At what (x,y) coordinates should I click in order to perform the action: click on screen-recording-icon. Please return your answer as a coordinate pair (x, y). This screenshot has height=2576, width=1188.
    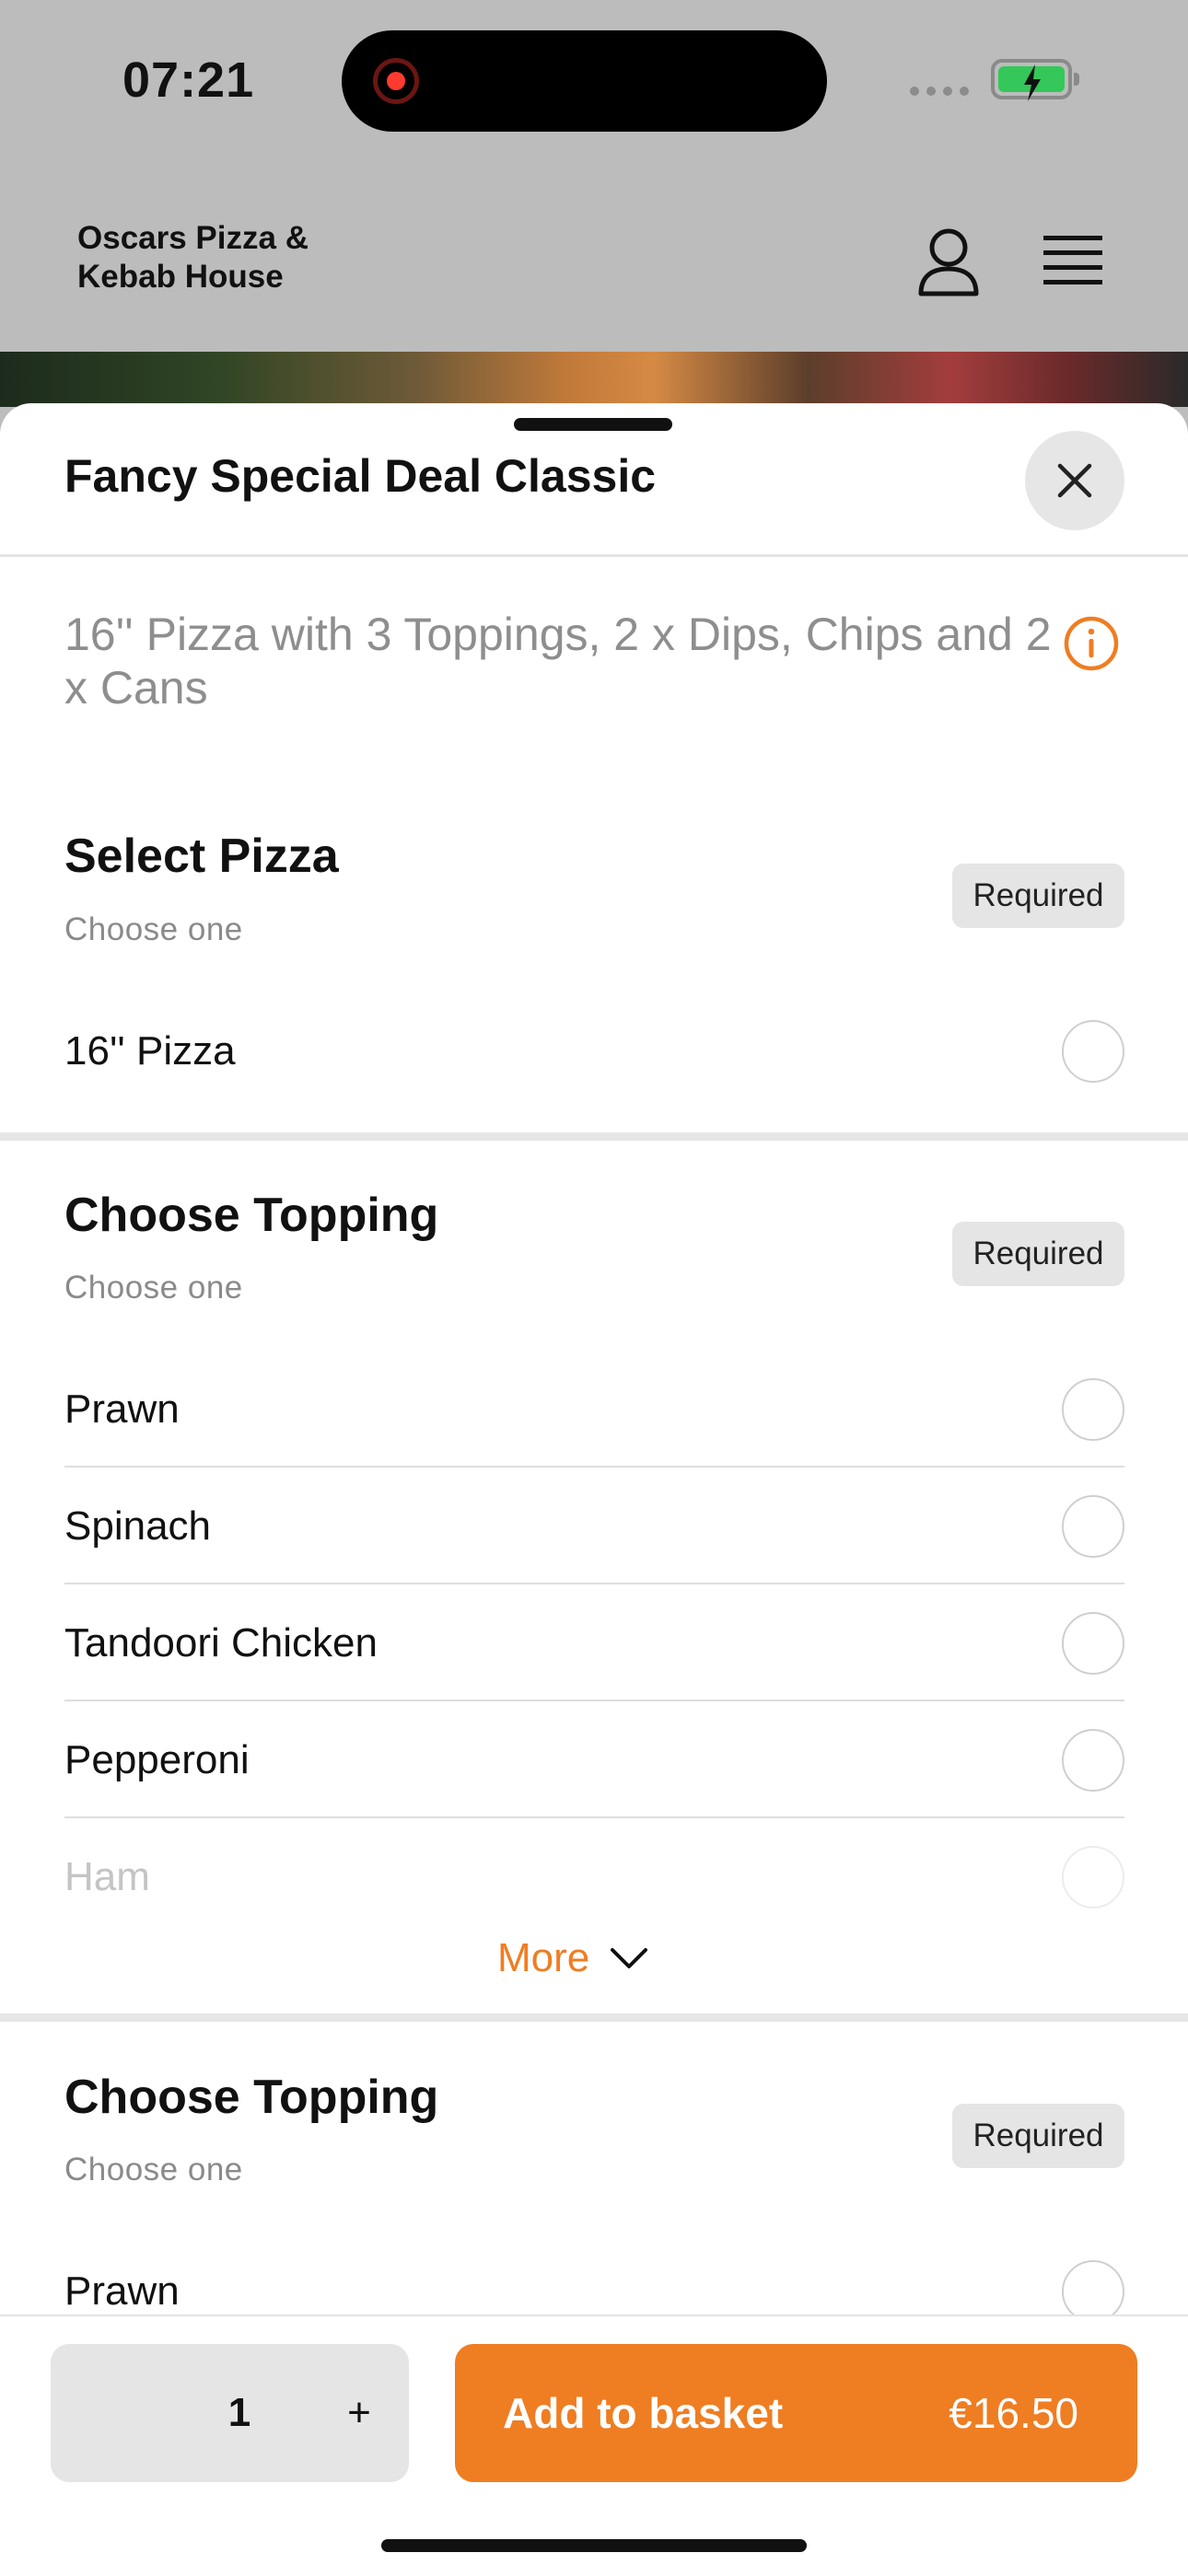
    Looking at the image, I should click on (396, 81).